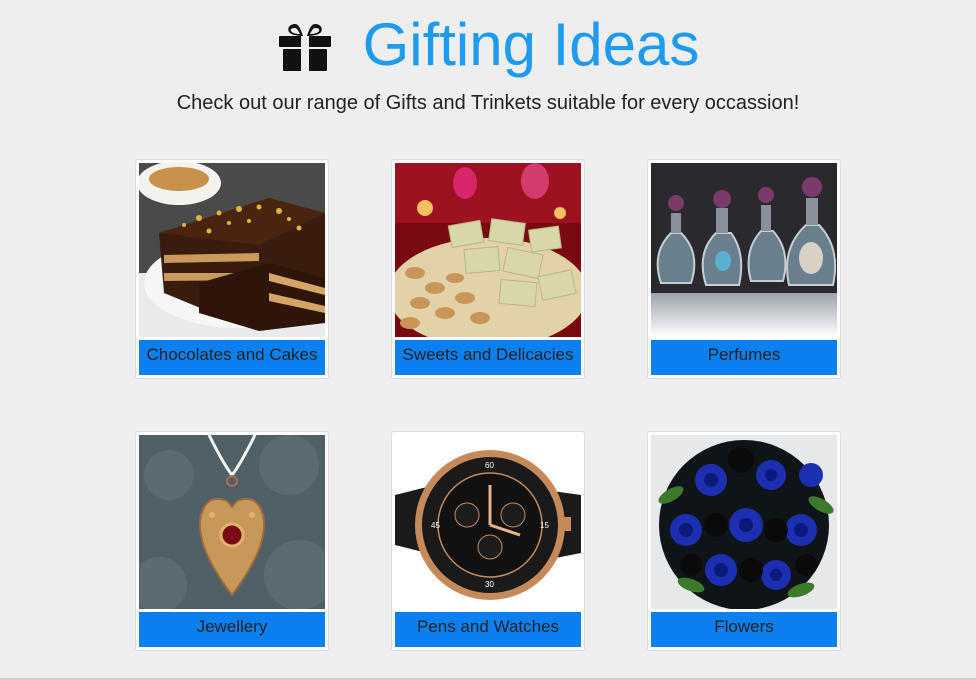 Image resolution: width=976 pixels, height=680 pixels. I want to click on category-card-flowers: Flowers, so click(744, 541).